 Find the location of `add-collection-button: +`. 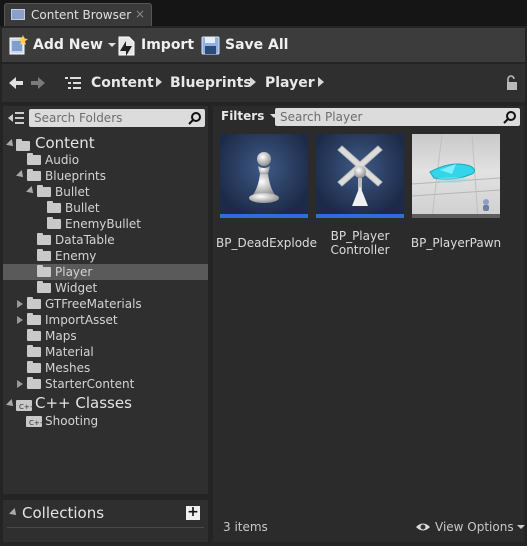

add-collection-button: + is located at coordinates (193, 512).